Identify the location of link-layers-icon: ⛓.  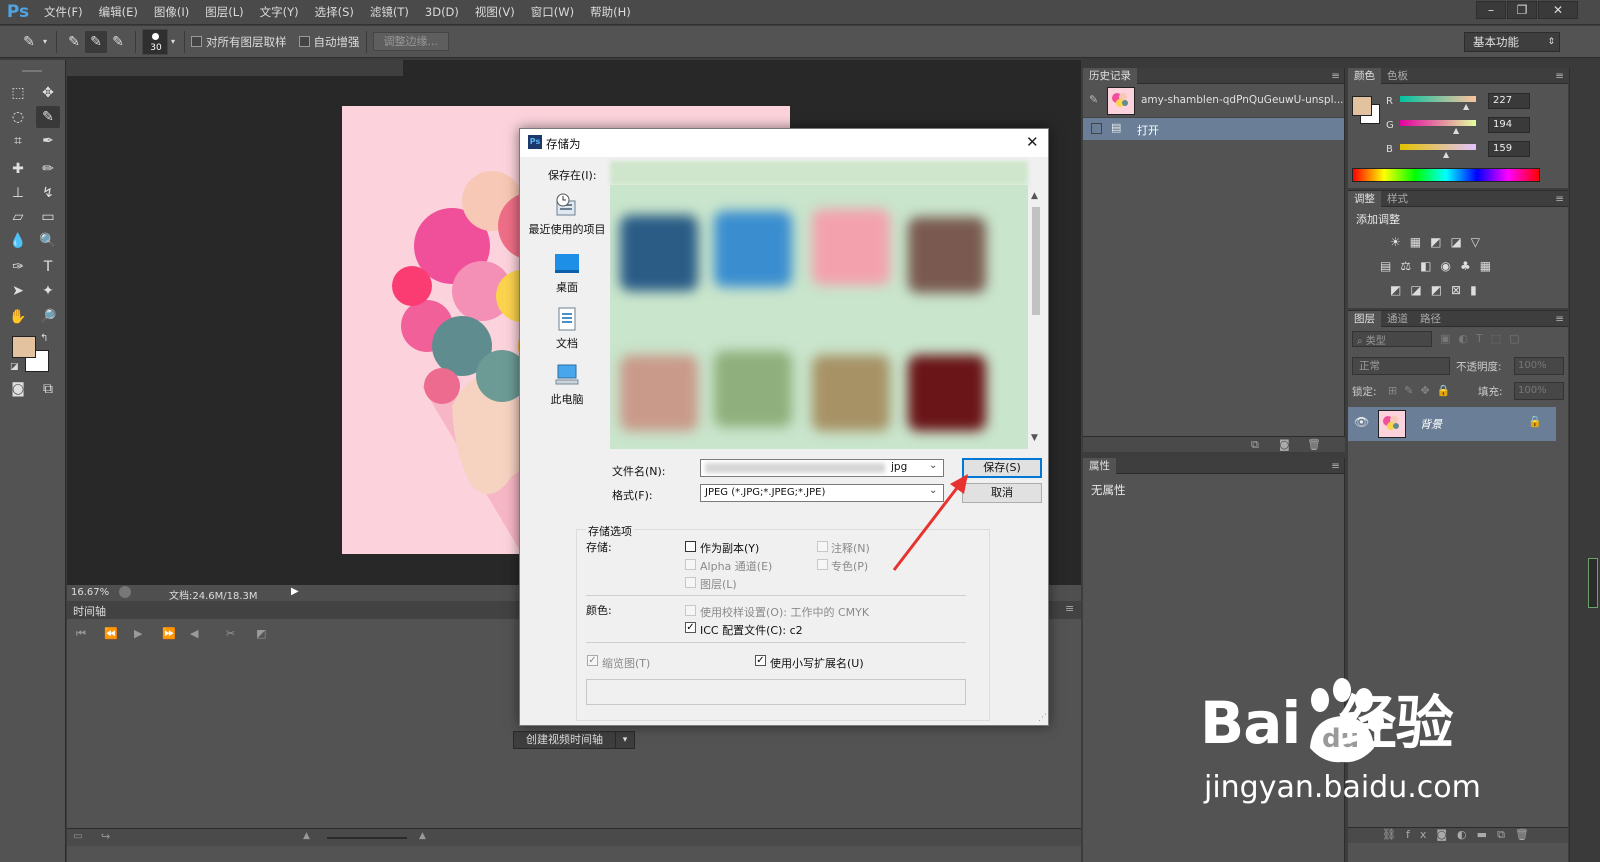
(1394, 834).